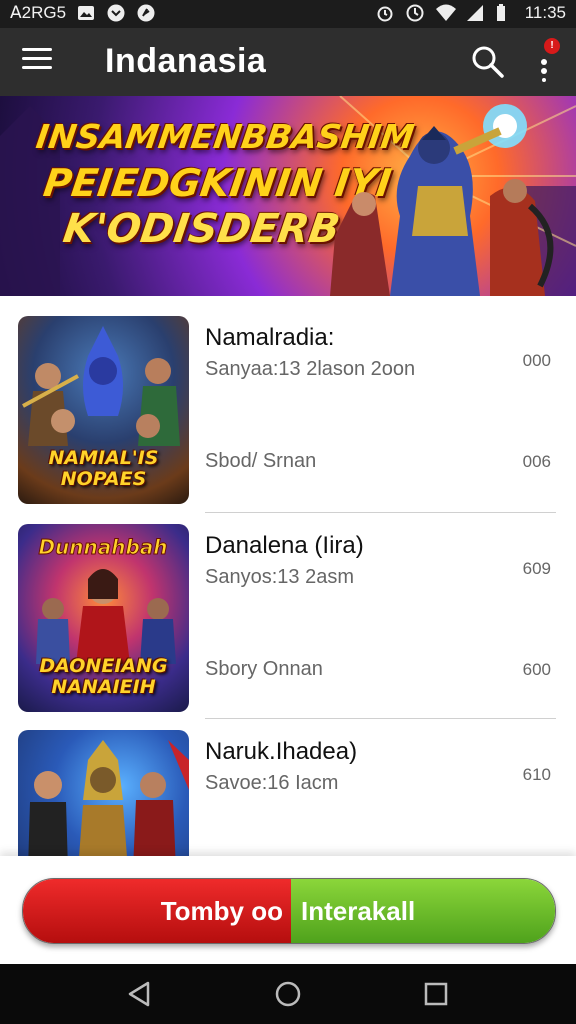 Image resolution: width=576 pixels, height=1024 pixels. I want to click on recents-button, so click(436, 994).